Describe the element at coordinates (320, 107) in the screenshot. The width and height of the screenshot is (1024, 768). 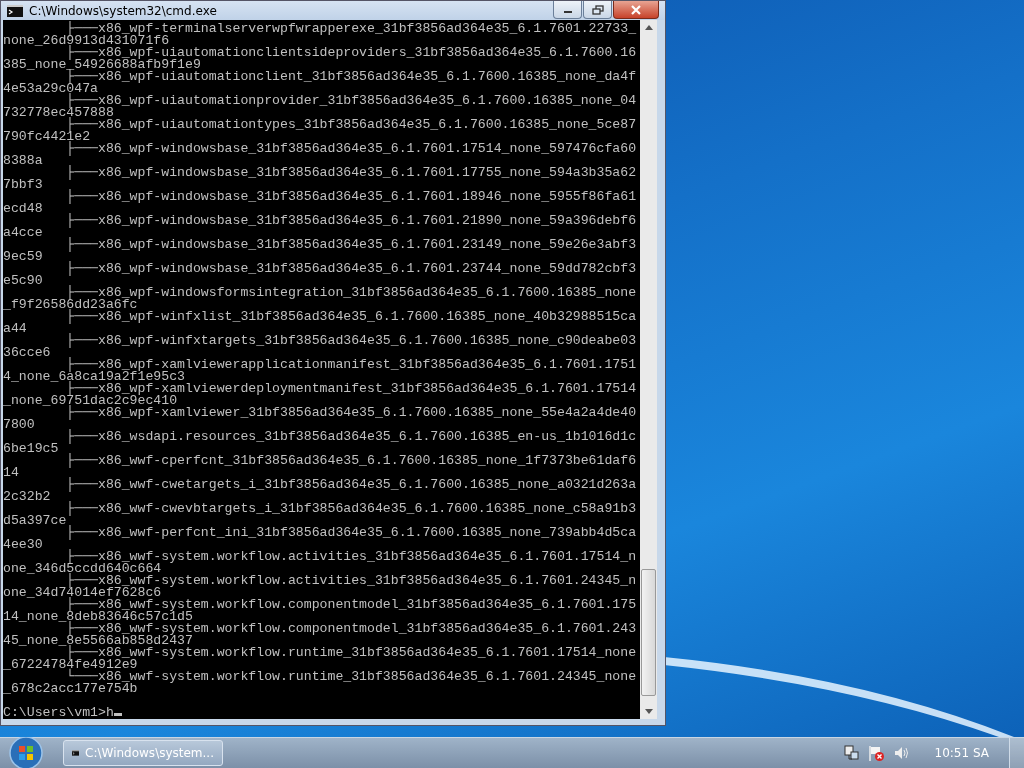
I see `console-line: ├───x86_wpf-uiautomationprovider_31bf3856ad364e35_6.1.7600.16385_none_04732778ec457888` at that location.